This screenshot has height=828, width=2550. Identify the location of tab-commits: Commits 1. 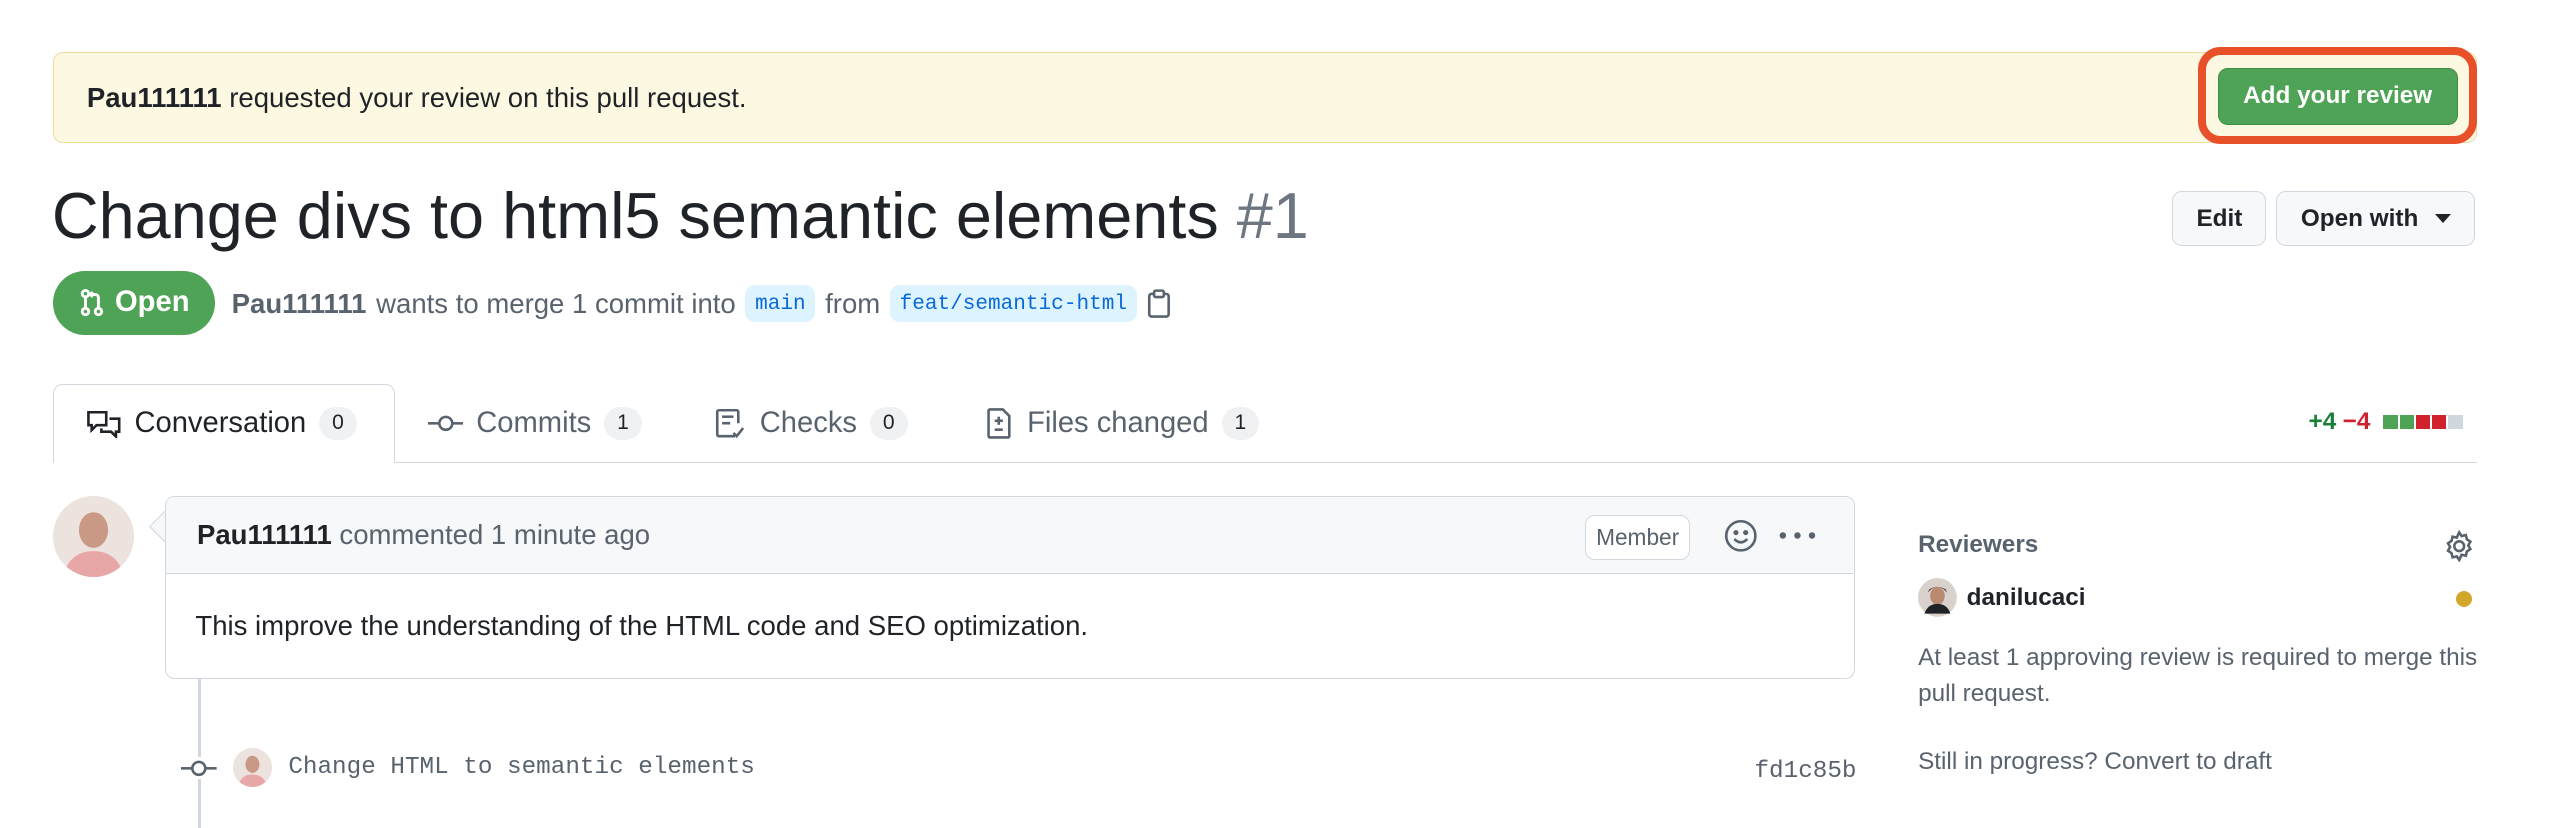
(534, 423).